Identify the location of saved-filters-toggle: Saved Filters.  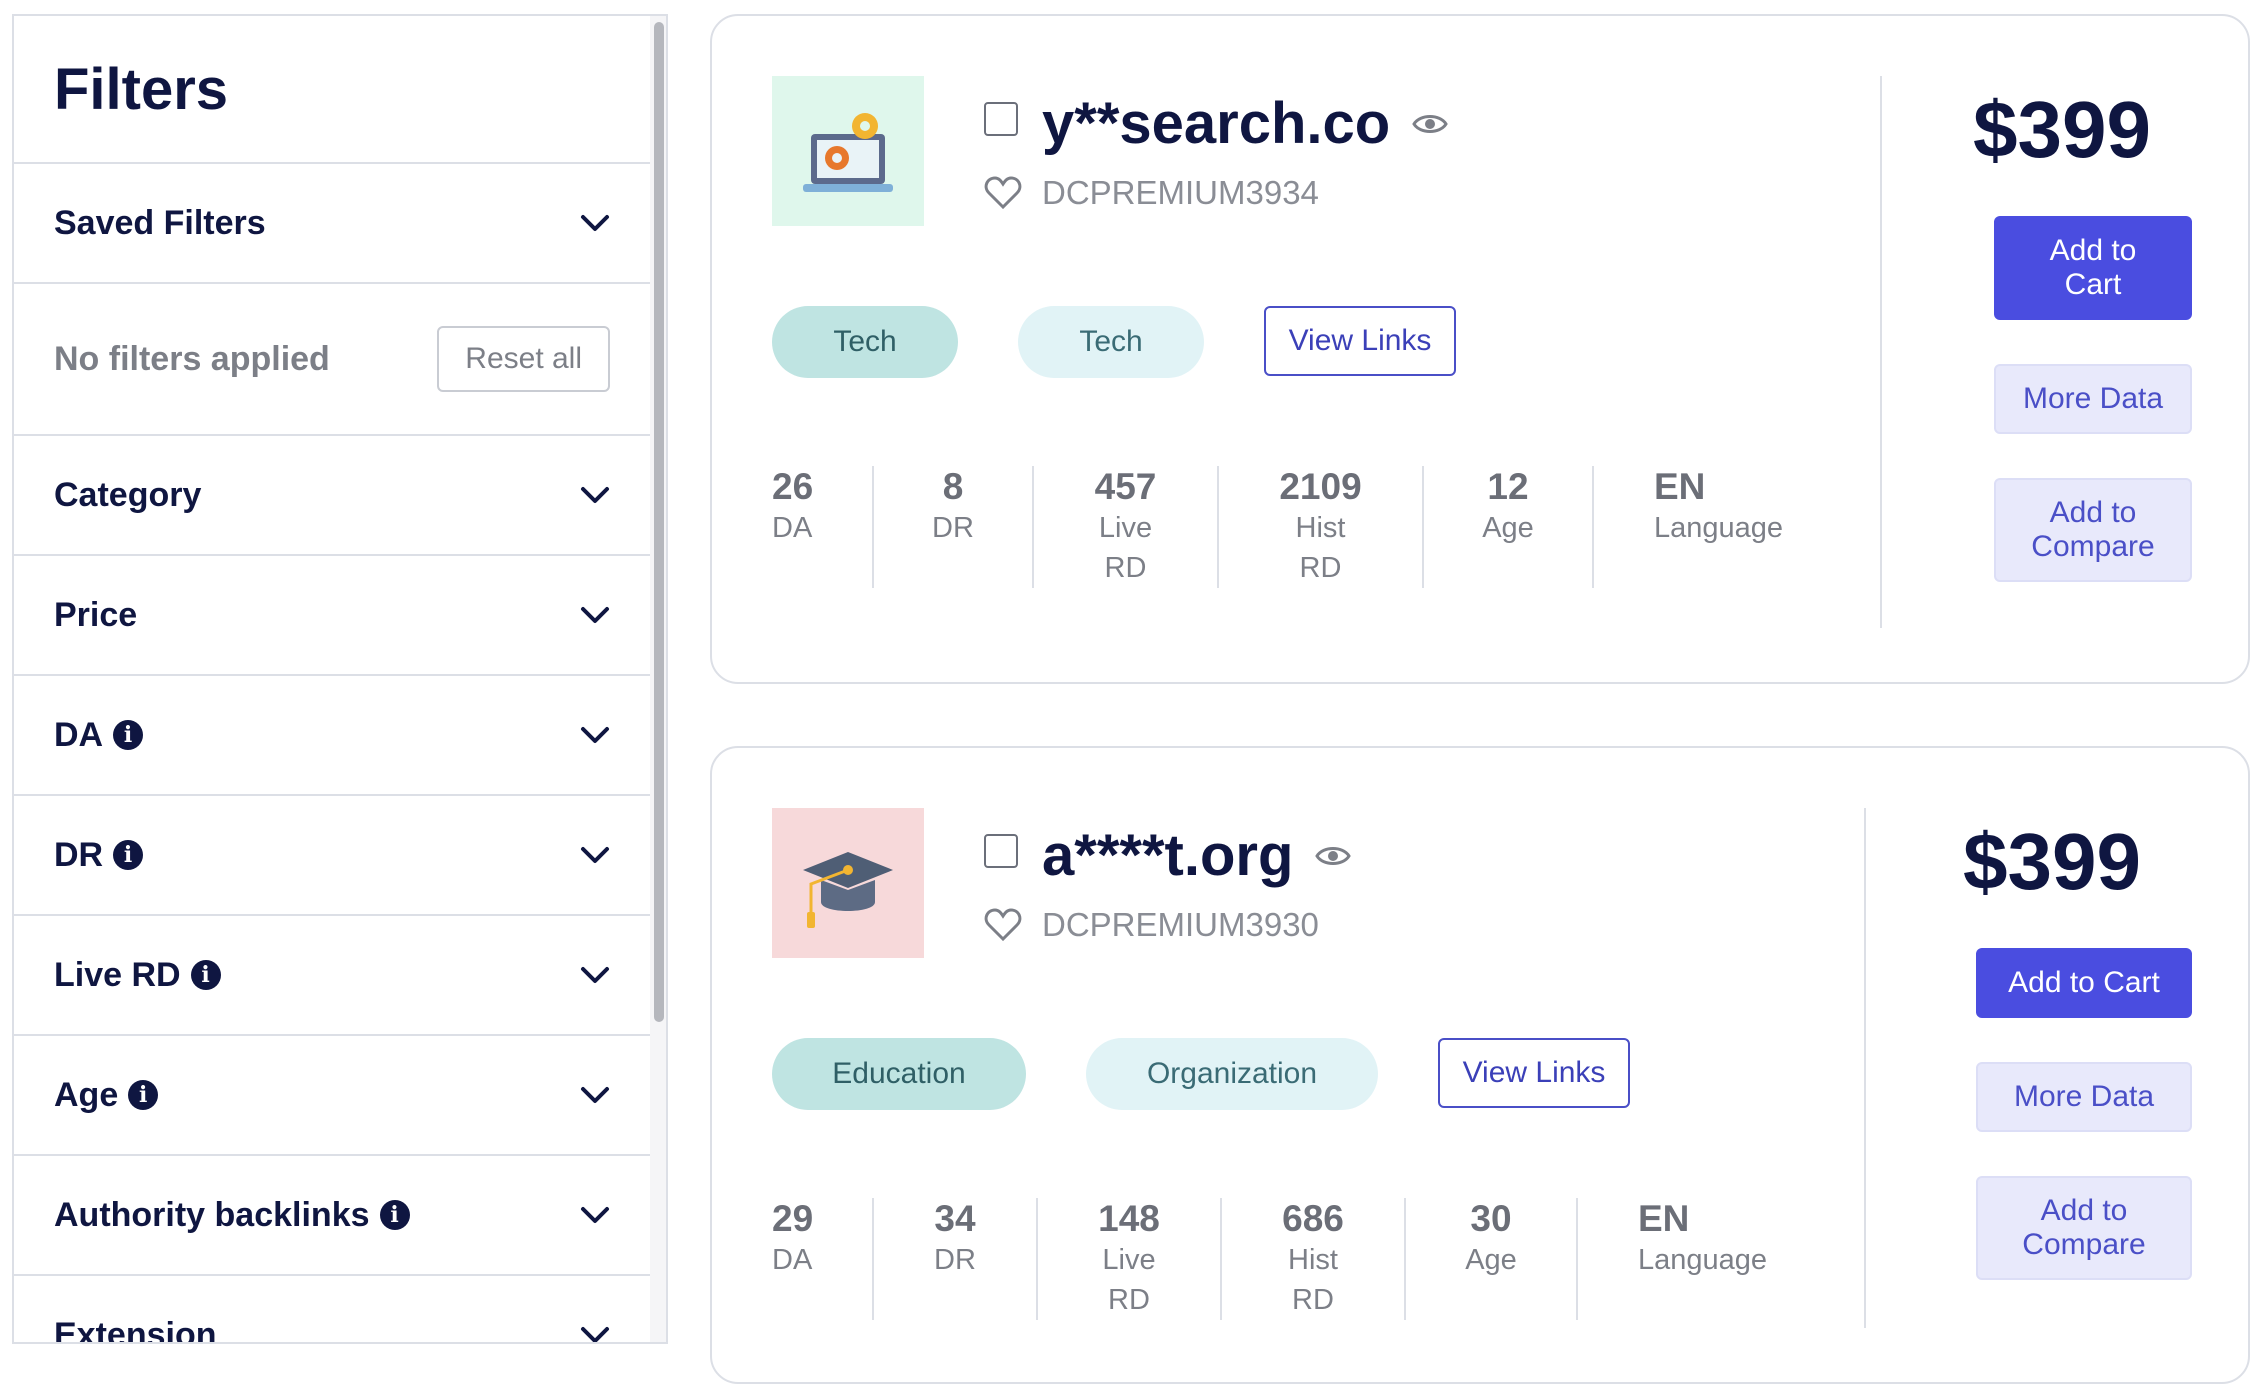
(332, 224).